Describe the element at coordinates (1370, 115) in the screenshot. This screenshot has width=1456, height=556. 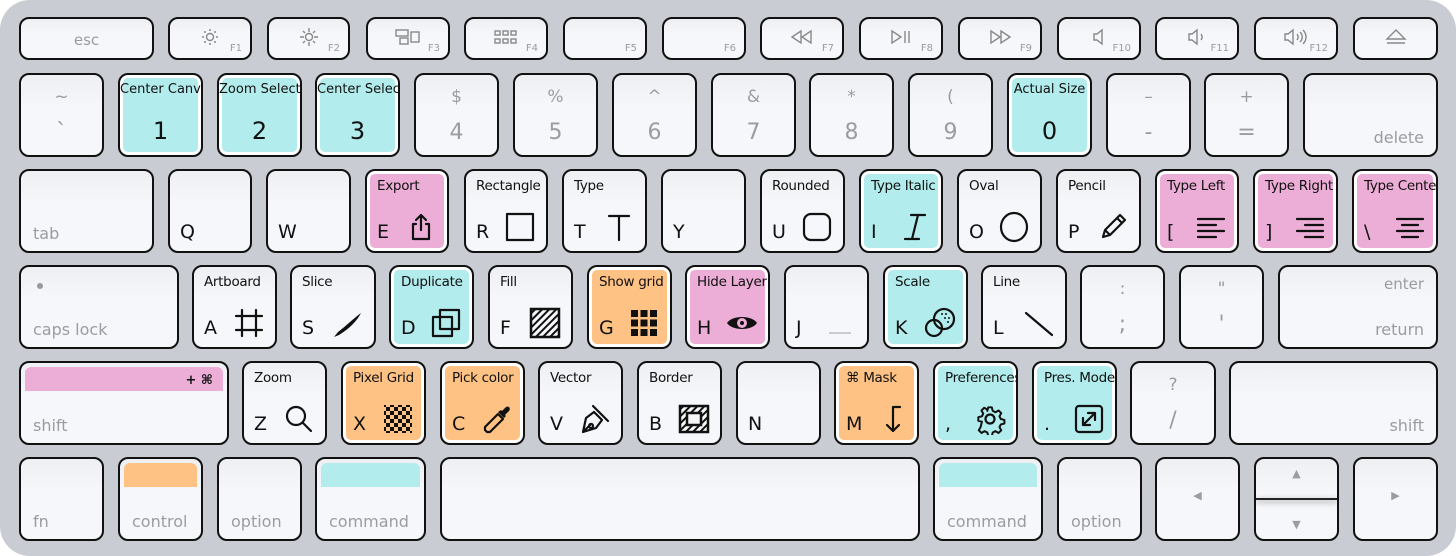
I see `key-delete: delete` at that location.